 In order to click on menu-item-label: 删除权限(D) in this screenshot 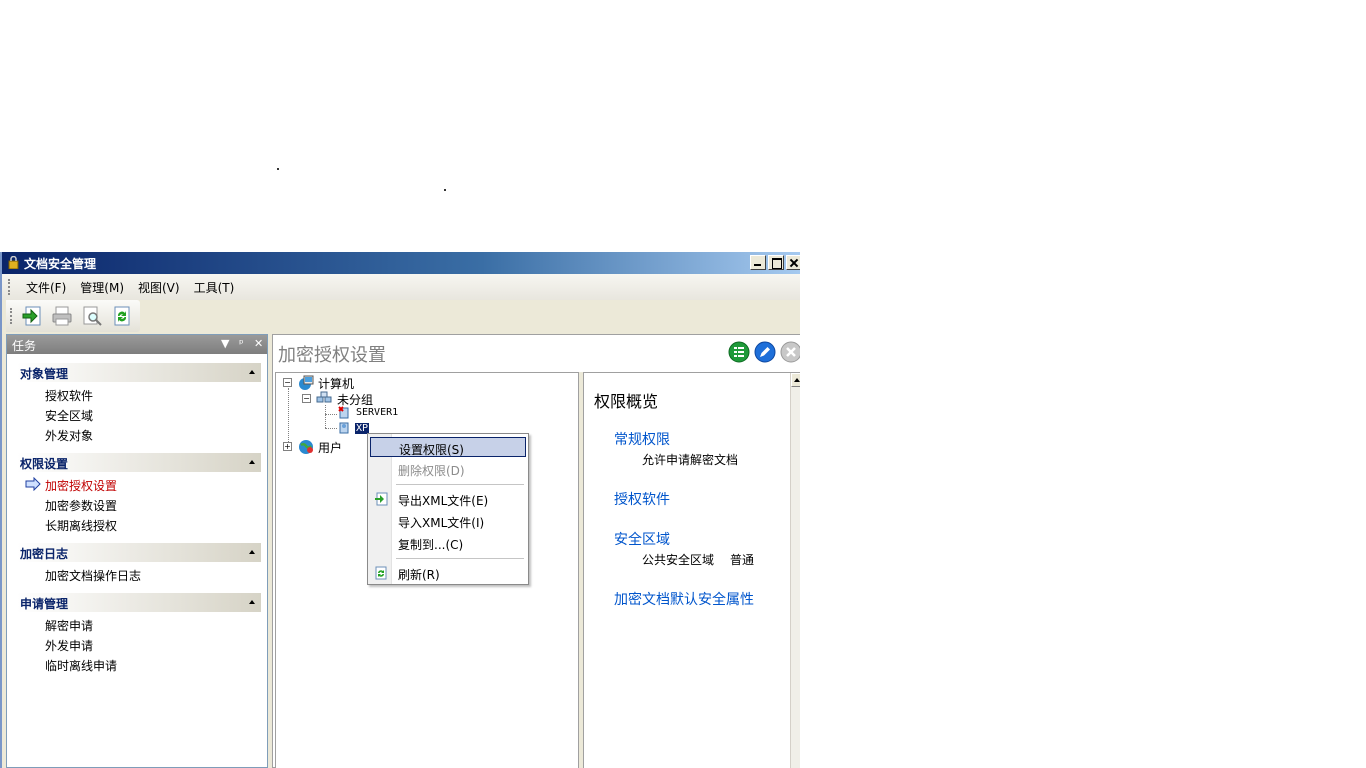, I will do `click(431, 471)`.